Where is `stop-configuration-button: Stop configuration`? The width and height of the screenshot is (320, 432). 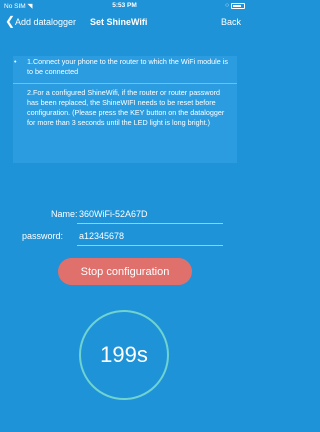 stop-configuration-button: Stop configuration is located at coordinates (125, 271).